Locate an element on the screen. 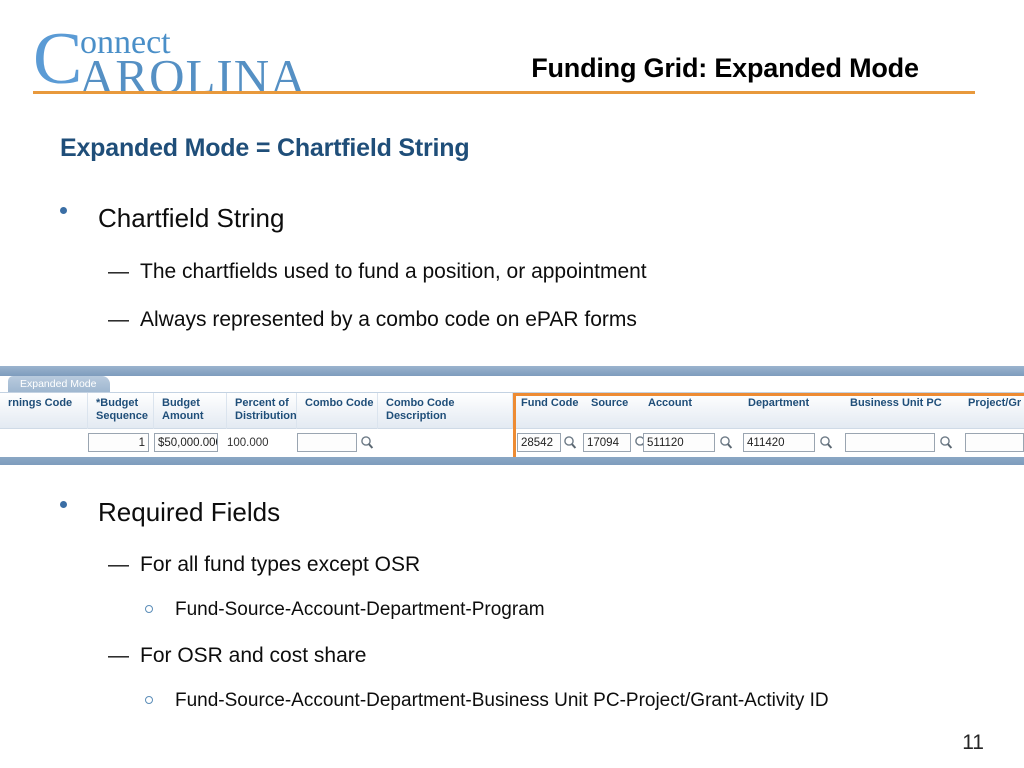 Image resolution: width=1024 pixels, height=768 pixels. column-fund-code: Fund Code is located at coordinates (548, 411).